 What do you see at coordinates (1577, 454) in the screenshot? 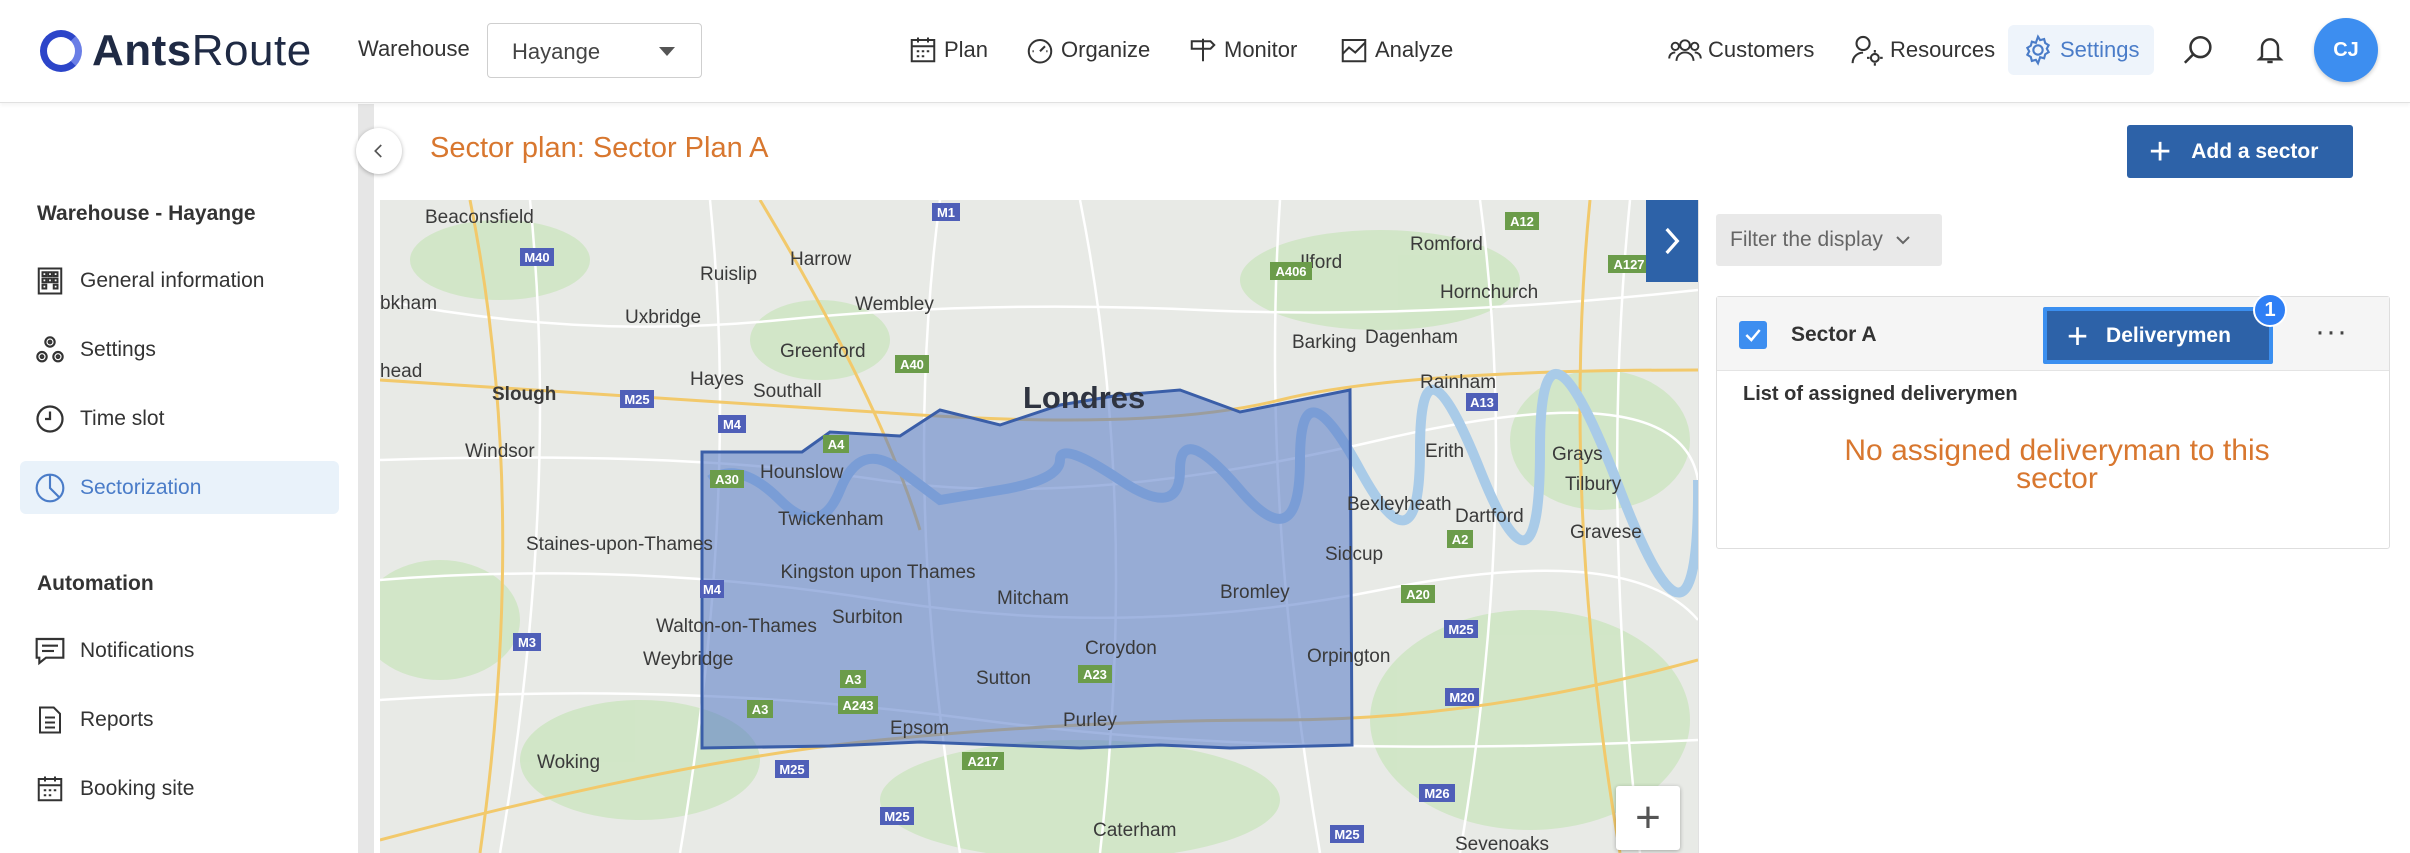
I see `map-label: Grays` at bounding box center [1577, 454].